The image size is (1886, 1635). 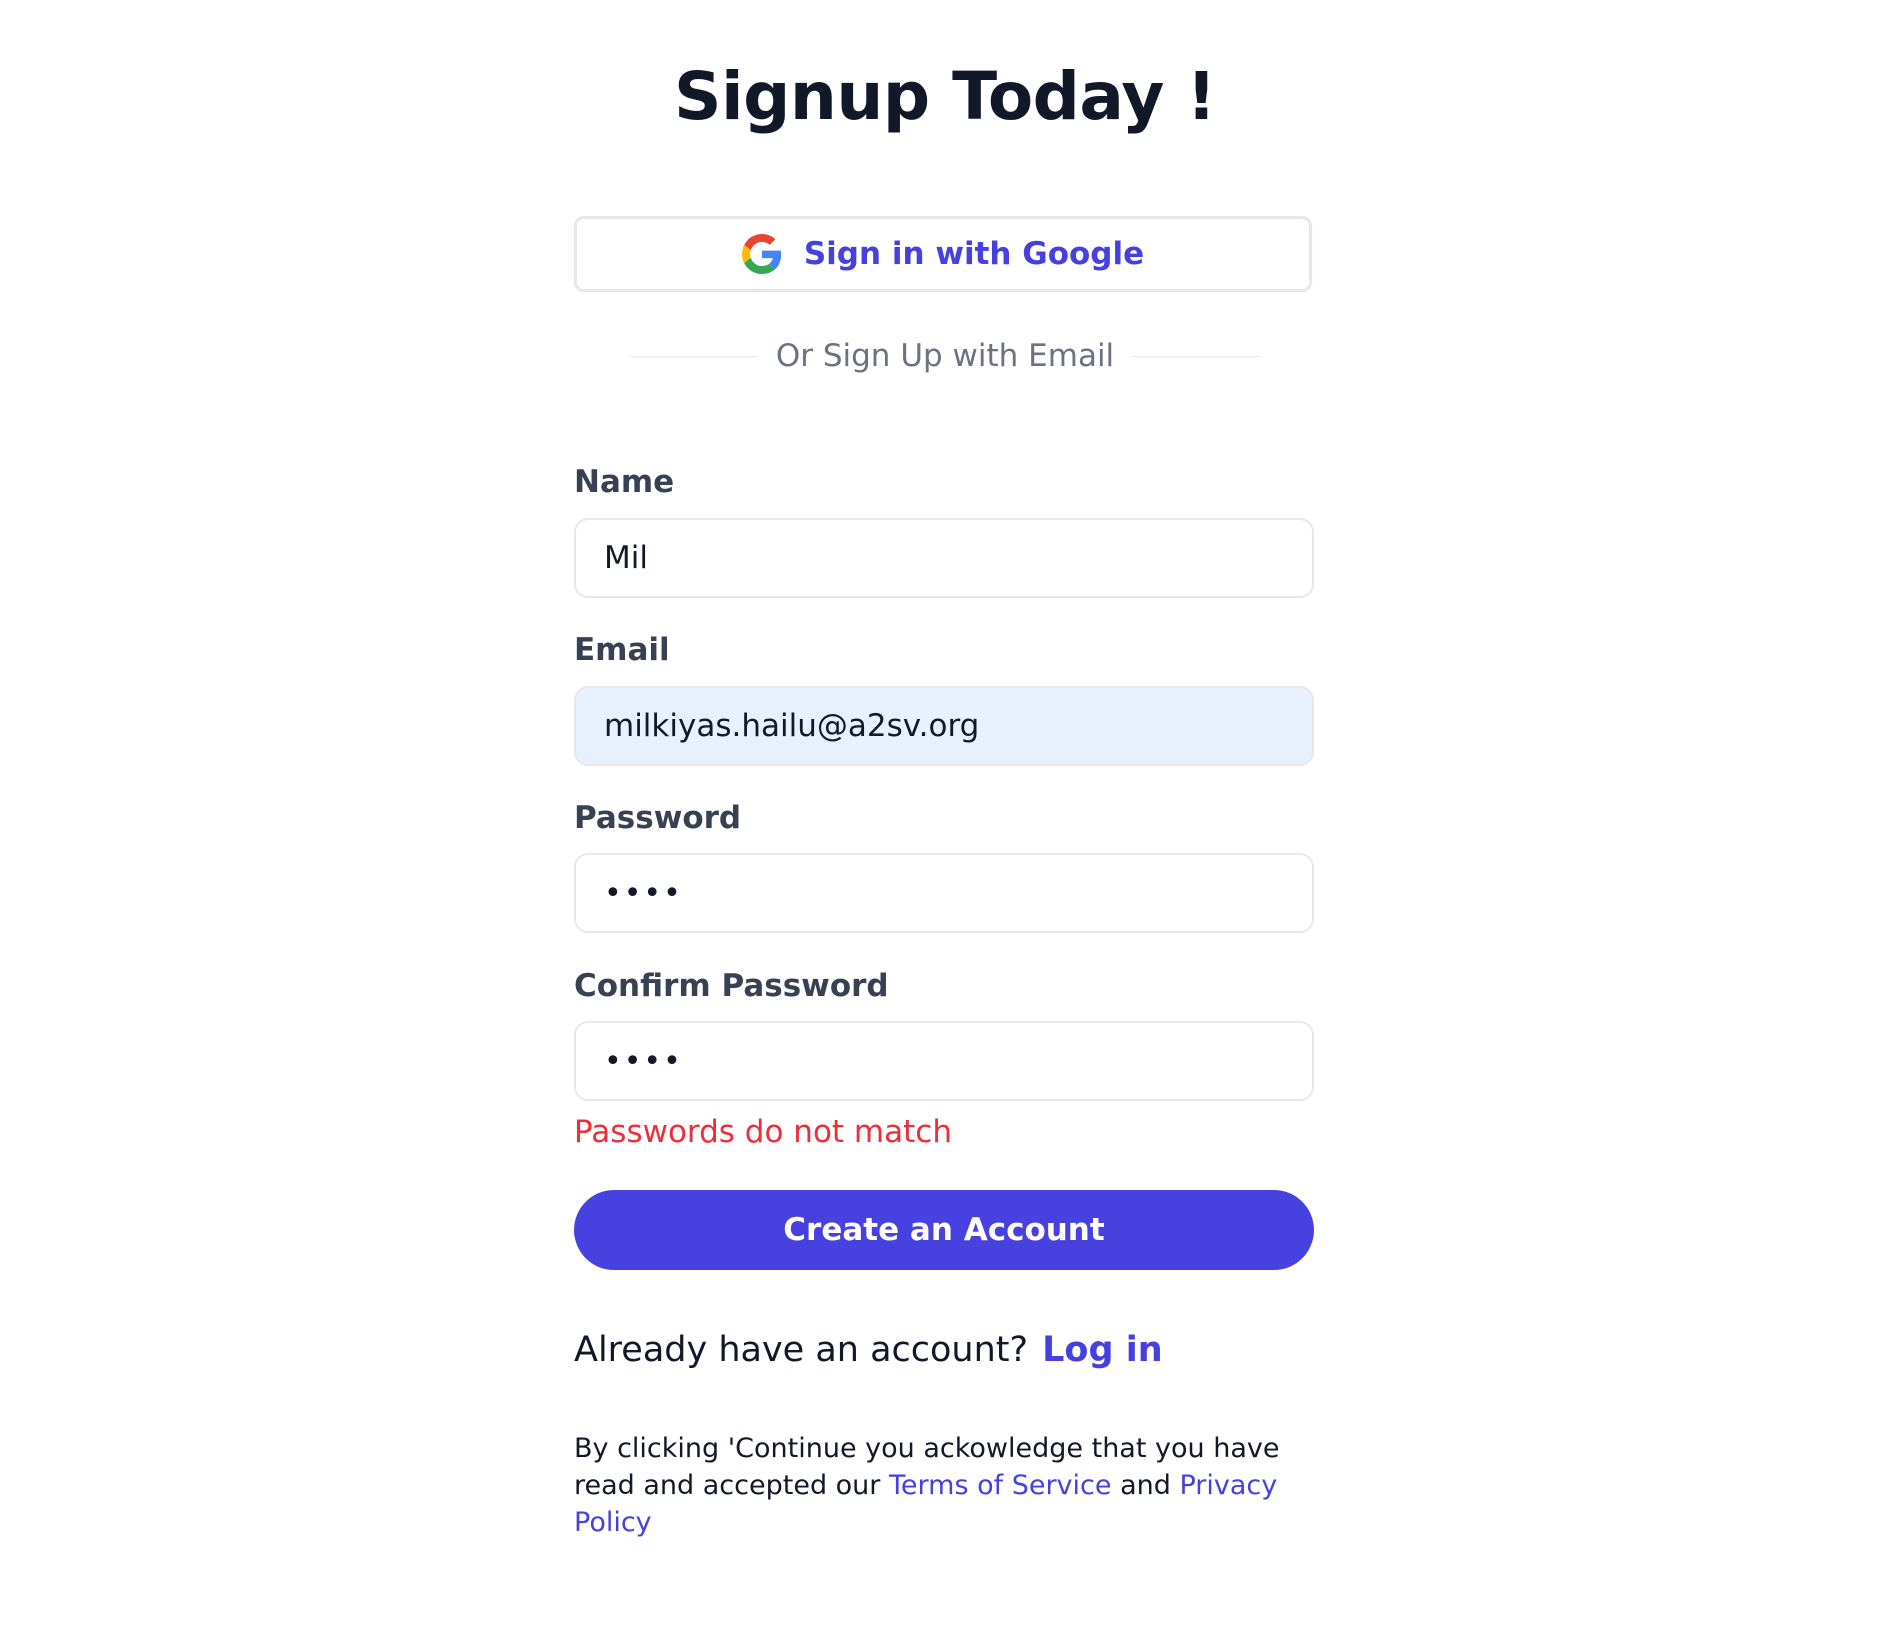 I want to click on email-label: Email, so click(x=622, y=650).